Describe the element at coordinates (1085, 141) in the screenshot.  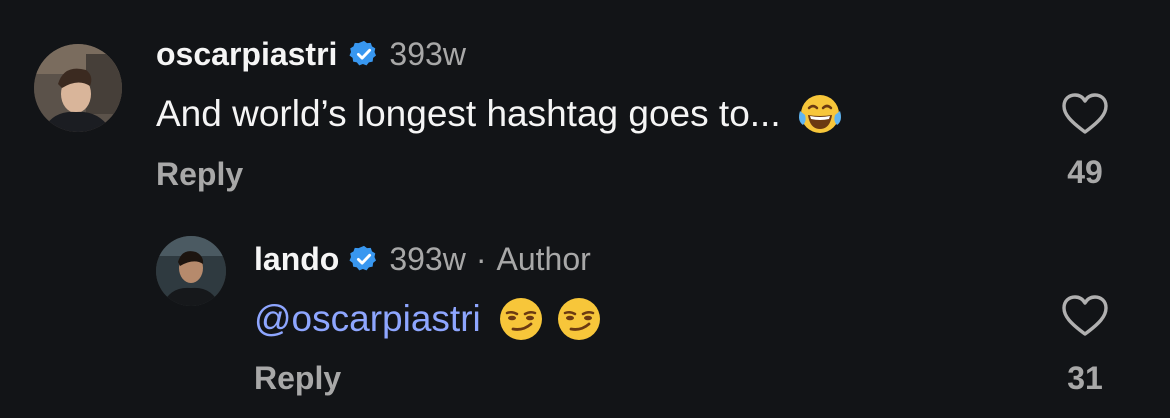
I see `like-button: 49` at that location.